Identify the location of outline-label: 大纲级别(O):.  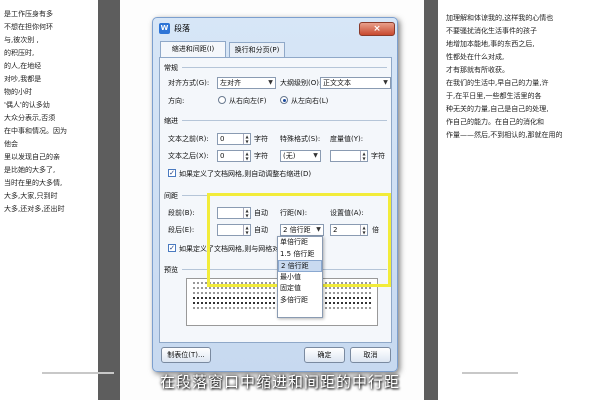
(301, 83).